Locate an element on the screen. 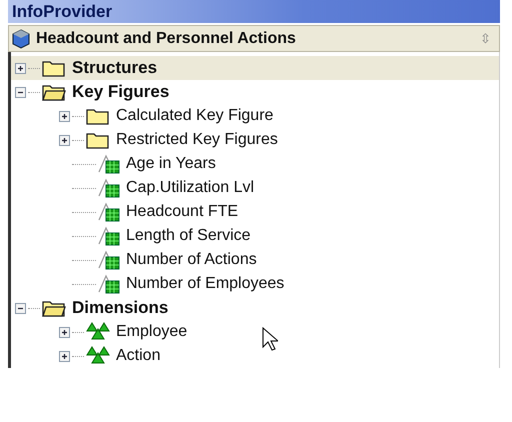 Image resolution: width=512 pixels, height=422 pixels. provider-name: Headcount and Personnel Actions is located at coordinates (166, 39).